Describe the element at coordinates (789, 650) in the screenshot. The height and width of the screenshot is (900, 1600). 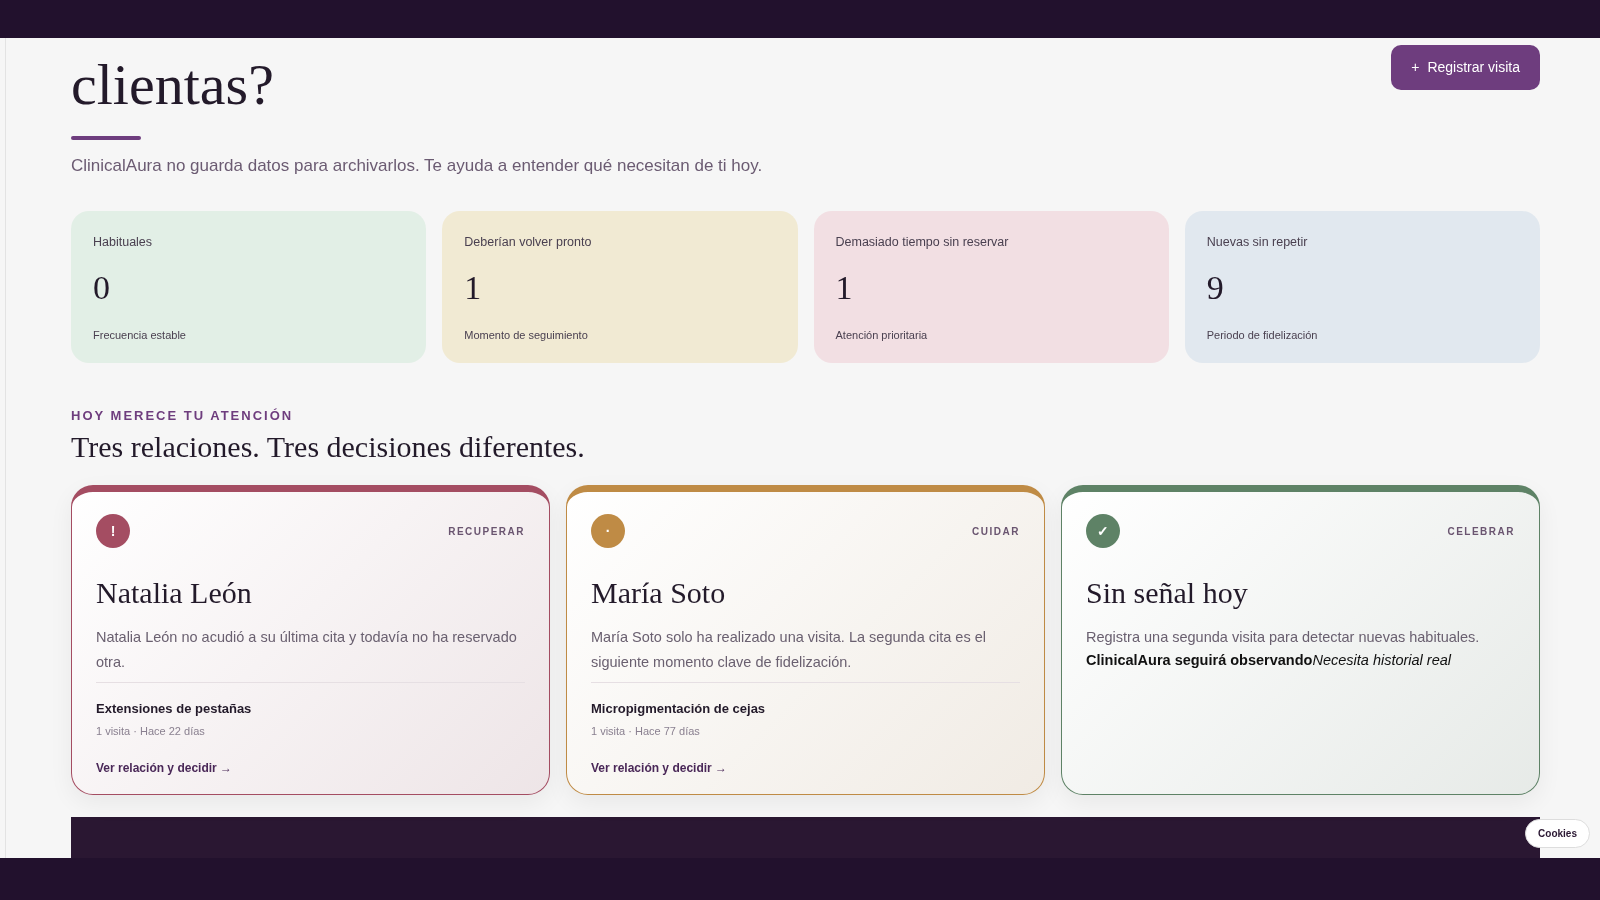
I see `card-description: María Soto solo ha realizado una visita. La segunda cita es el siguiente momento clave de fidelización.` at that location.